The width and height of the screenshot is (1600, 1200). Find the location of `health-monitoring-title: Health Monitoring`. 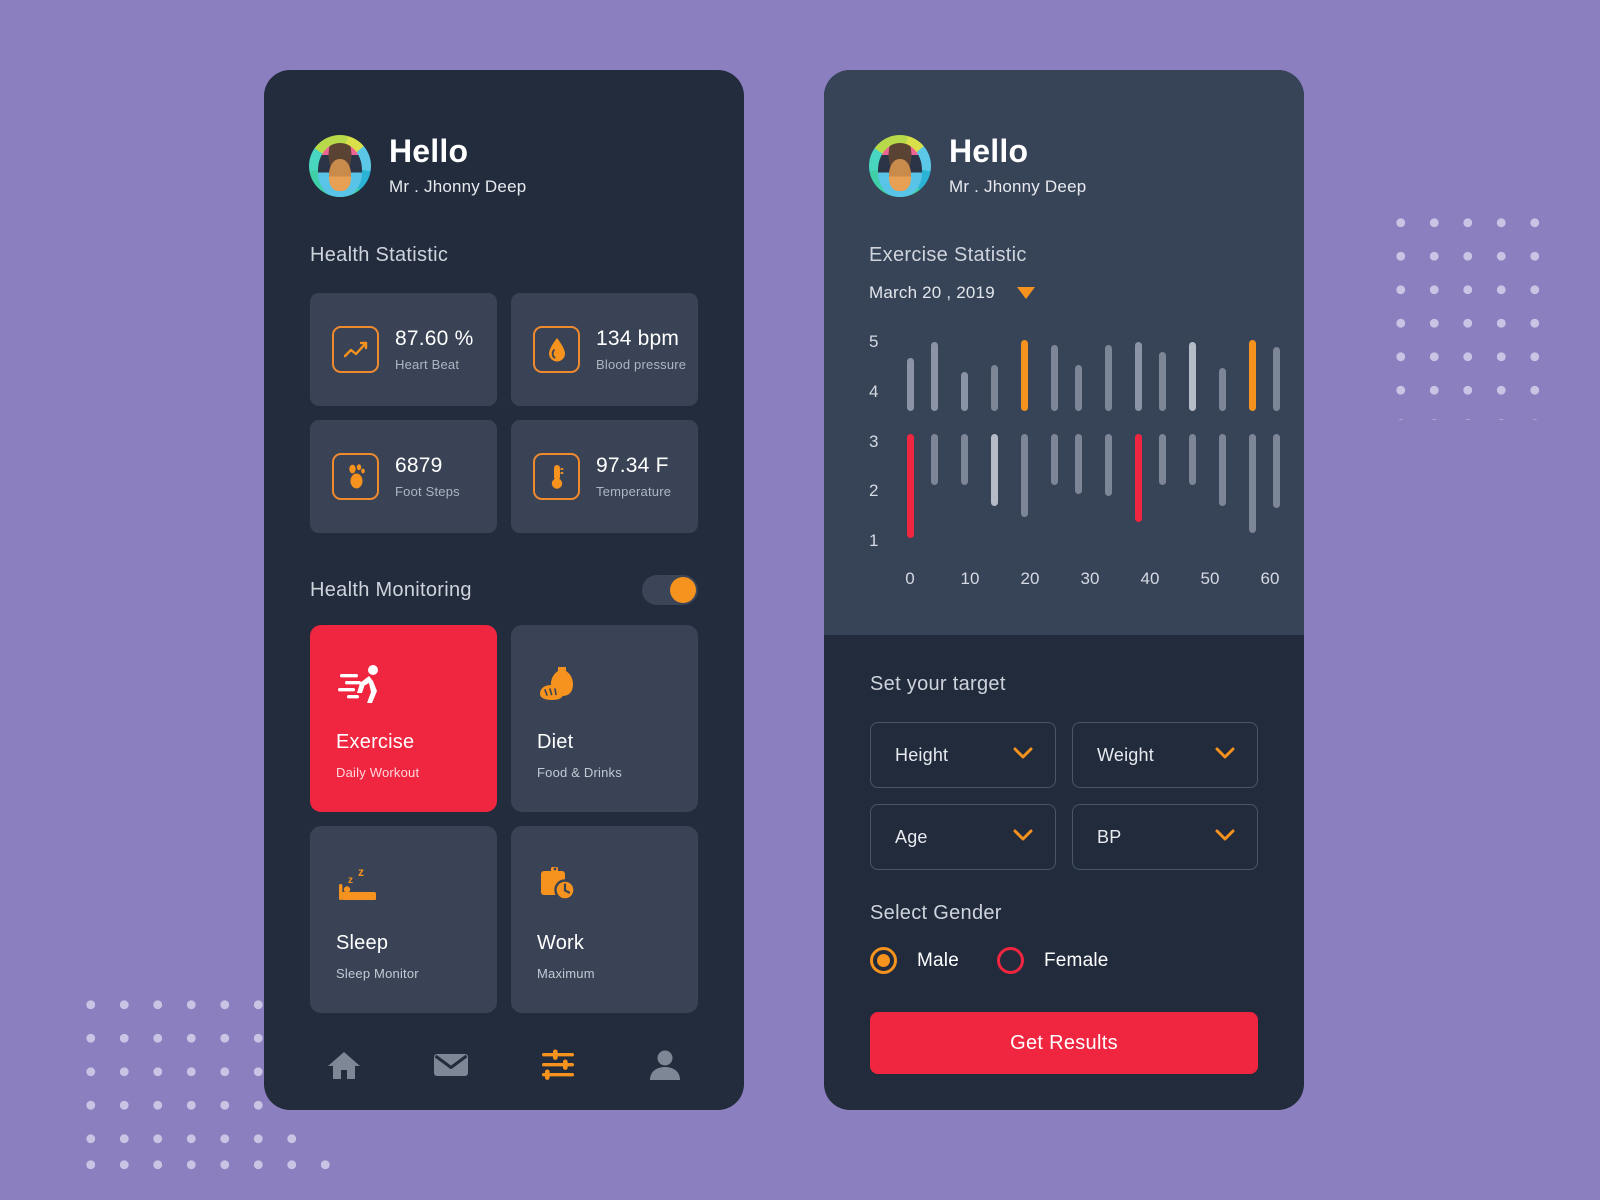

health-monitoring-title: Health Monitoring is located at coordinates (391, 589).